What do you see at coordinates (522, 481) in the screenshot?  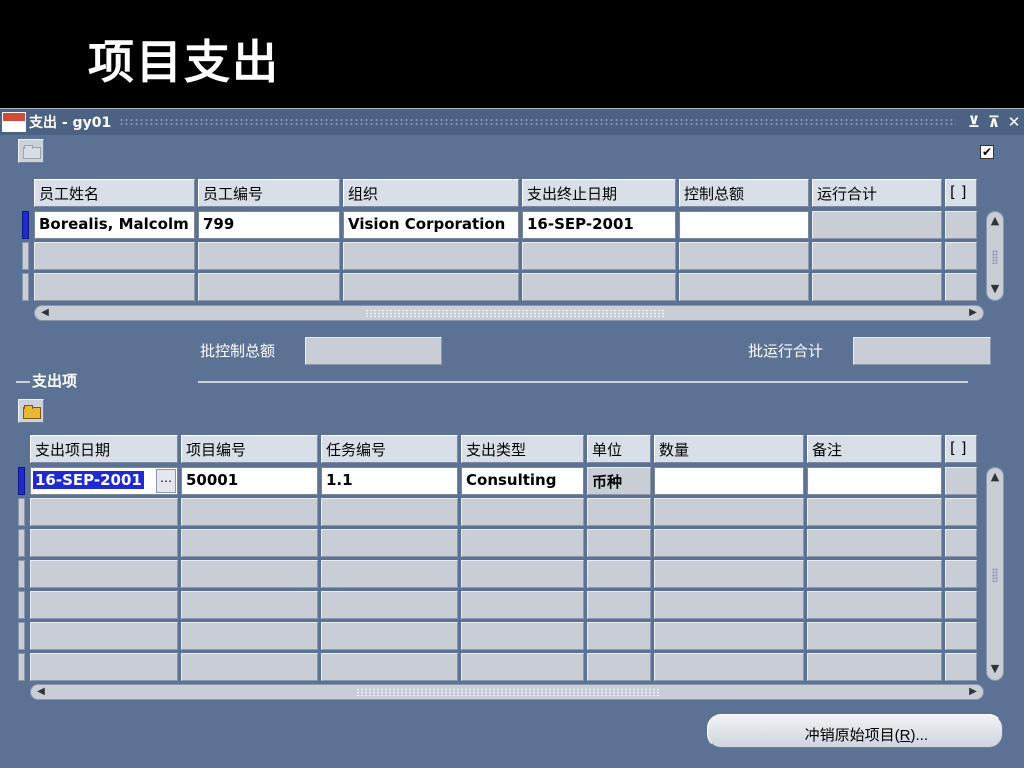 I see `expenditure-type-field: Consulting` at bounding box center [522, 481].